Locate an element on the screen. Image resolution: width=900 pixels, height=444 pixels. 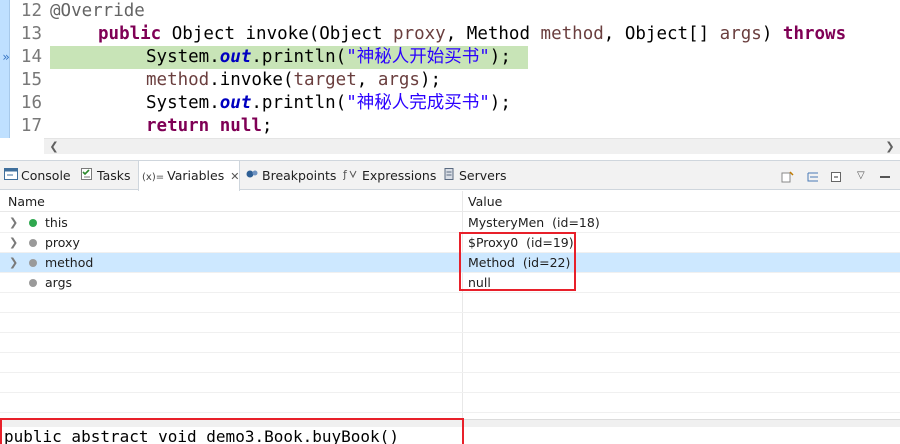
line-number: 15 is located at coordinates (31, 80).